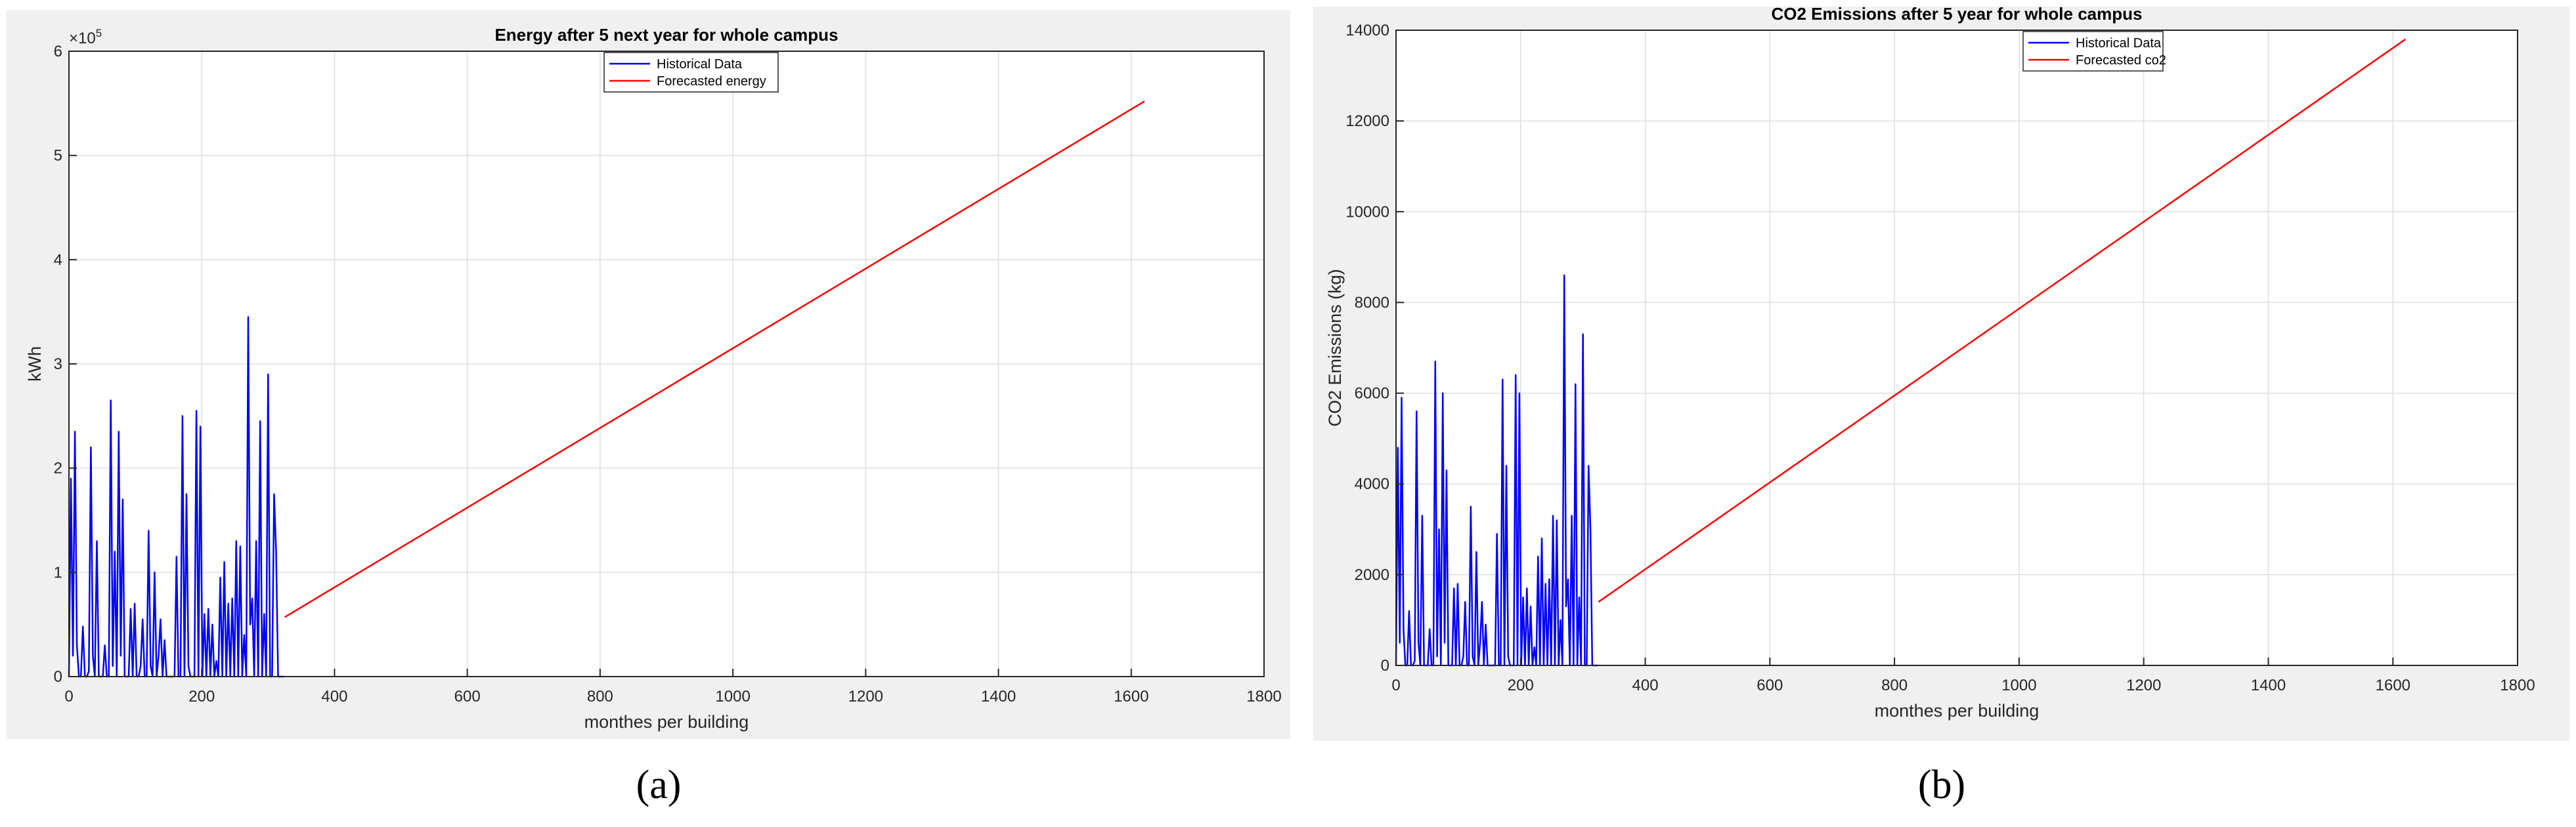 The image size is (2576, 827). Describe the element at coordinates (1335, 347) in the screenshot. I see `y-axis-label: CO2 Emissions (kg)` at that location.